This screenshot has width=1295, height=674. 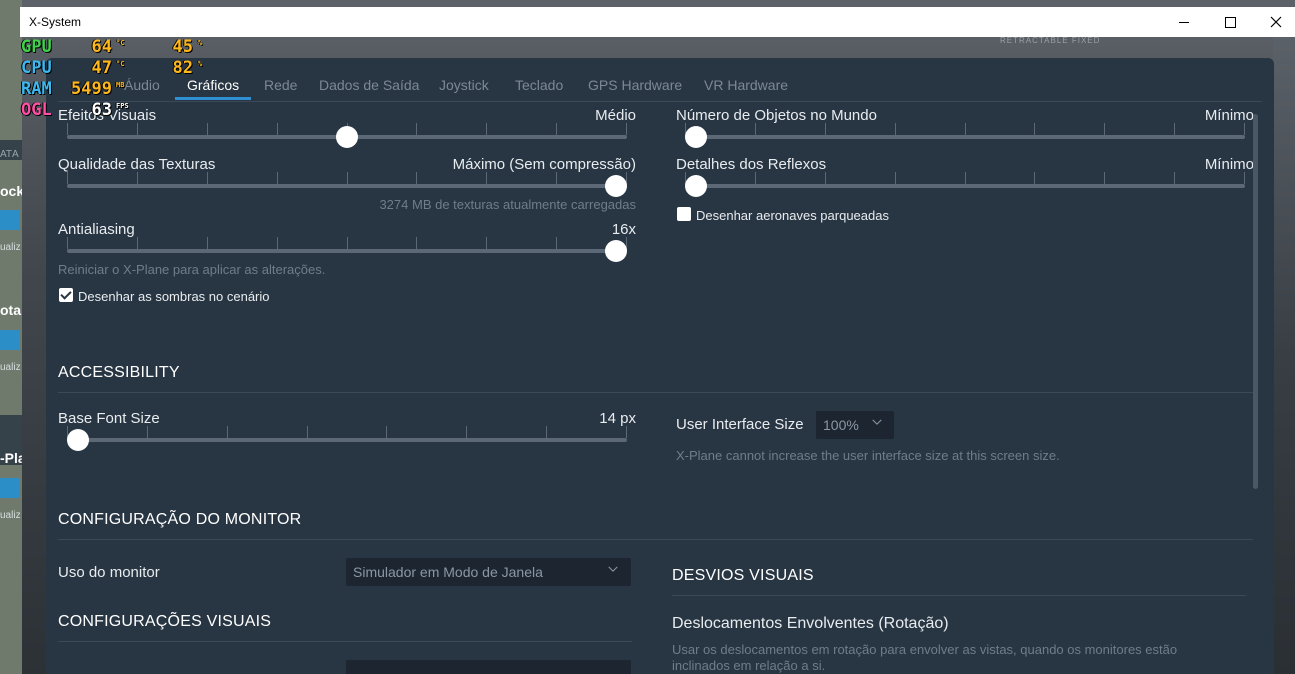 What do you see at coordinates (810, 623) in the screenshot?
I see `wrap-offsets-title: Deslocamentos Envolventes (Rotação)` at bounding box center [810, 623].